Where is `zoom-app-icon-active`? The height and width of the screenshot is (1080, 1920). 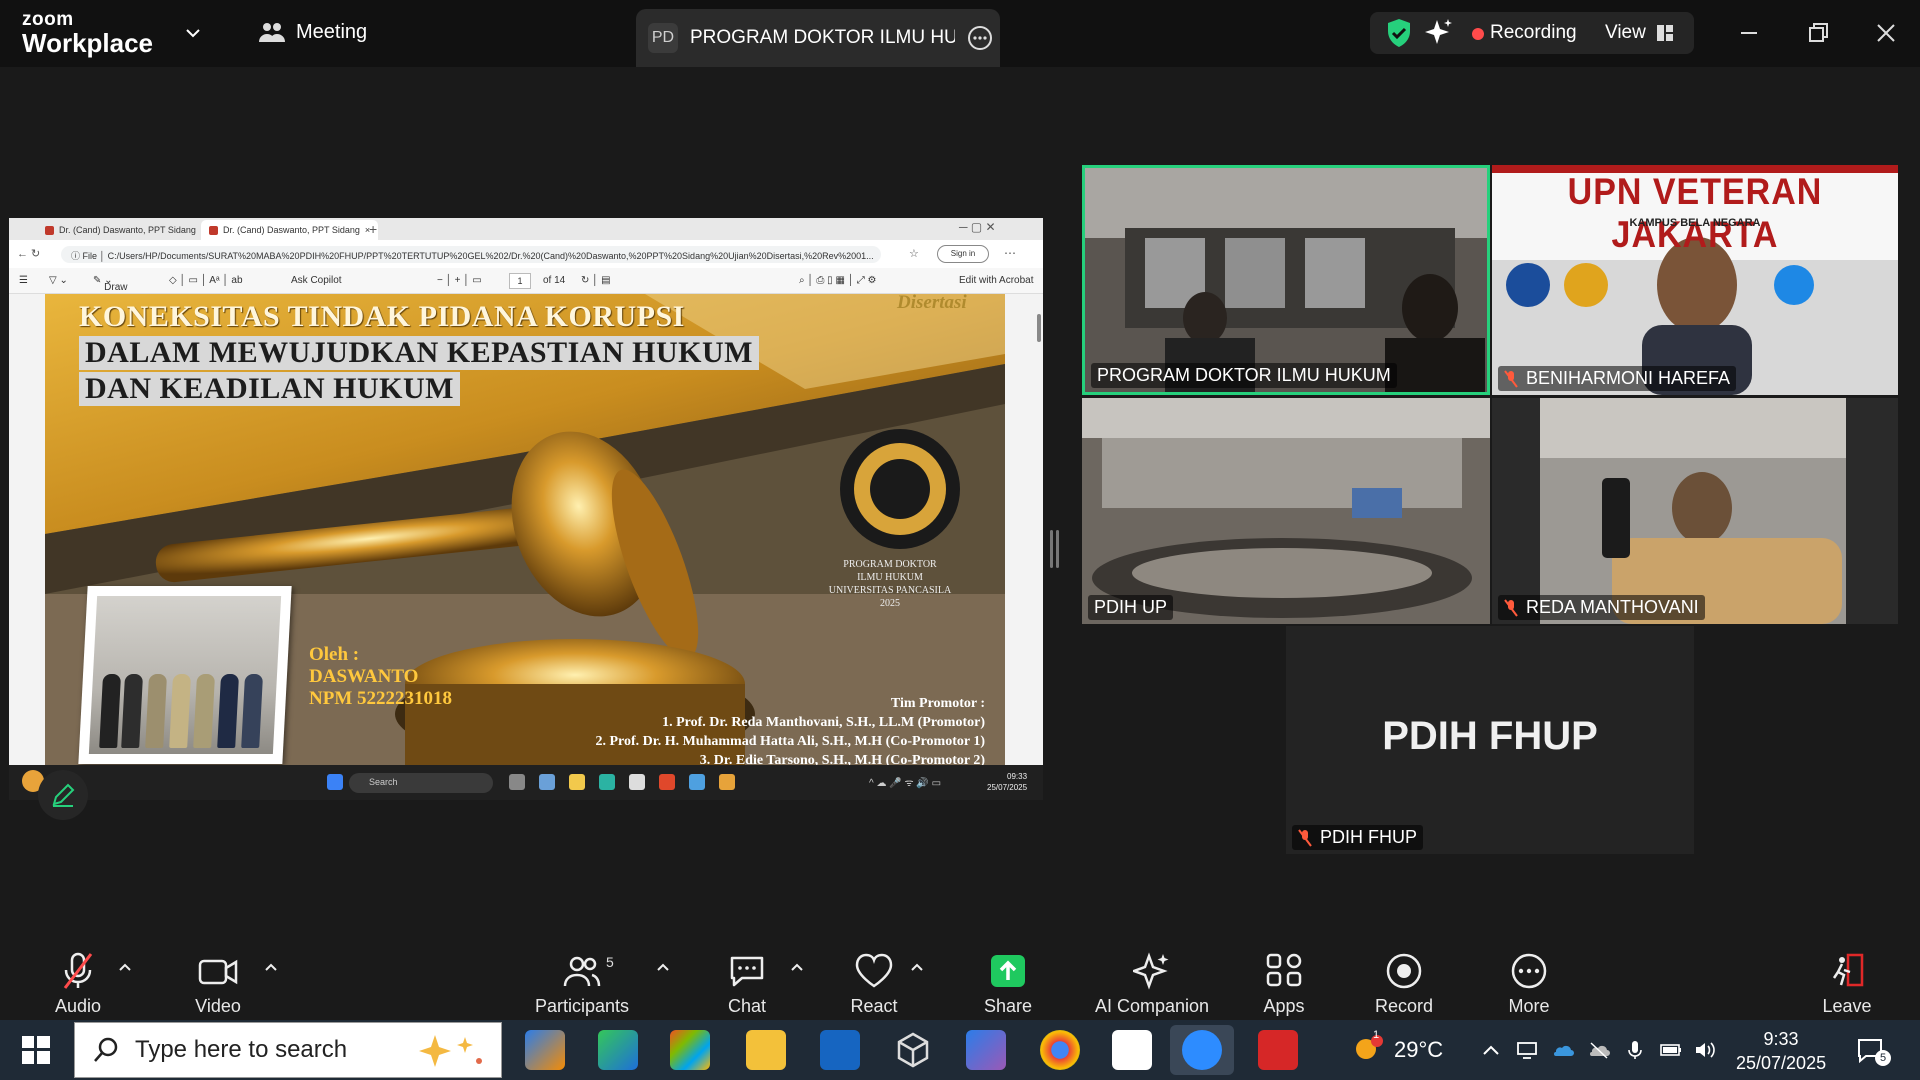
zoom-app-icon-active is located at coordinates (1202, 1050).